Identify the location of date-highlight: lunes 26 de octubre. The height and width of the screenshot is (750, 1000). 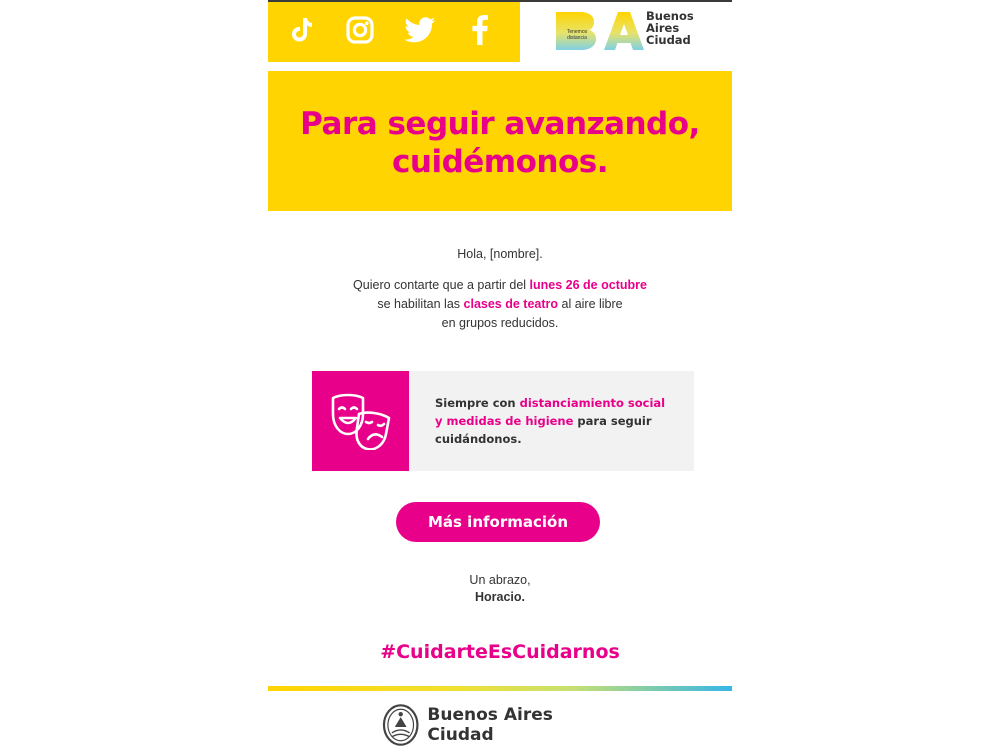
(588, 285).